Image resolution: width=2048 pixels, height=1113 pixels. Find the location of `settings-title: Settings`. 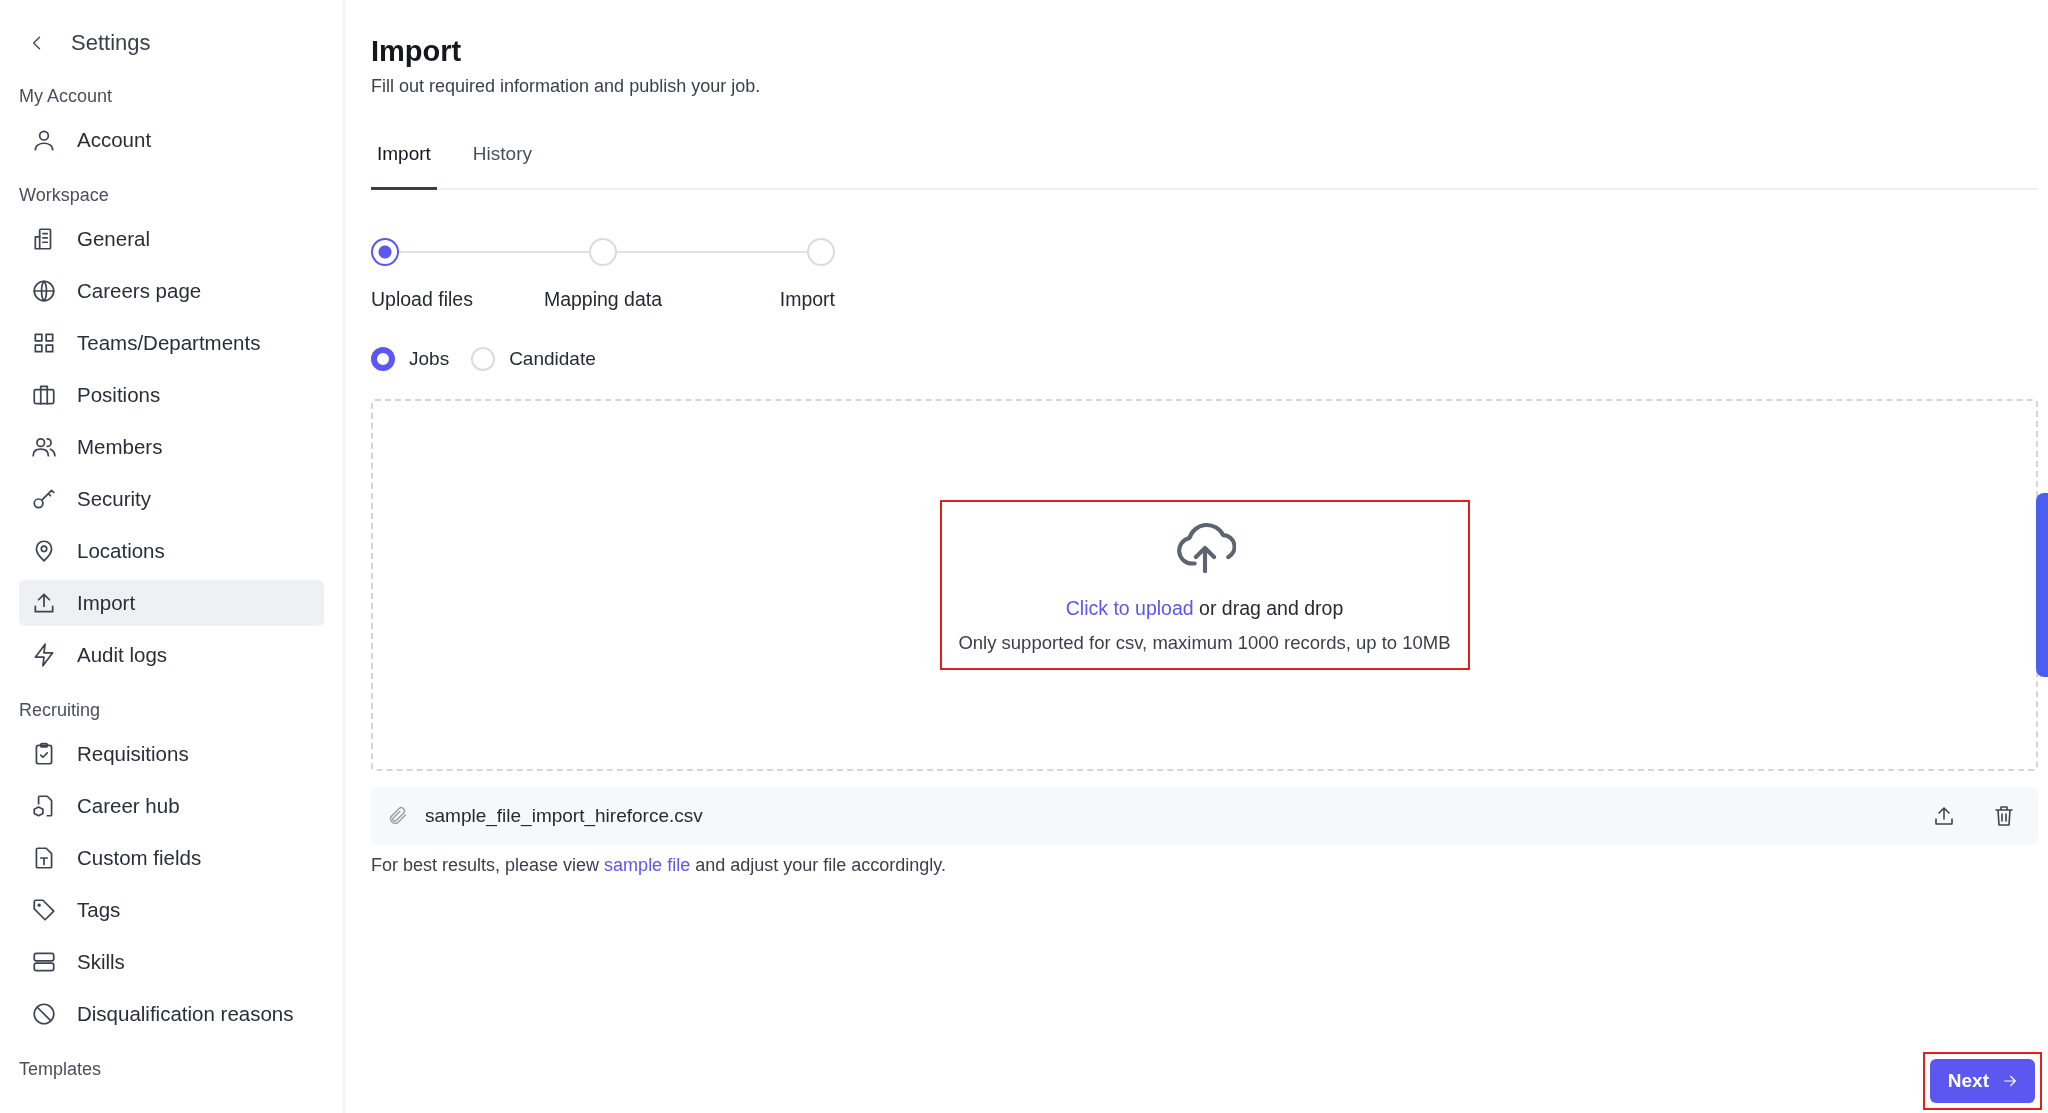

settings-title: Settings is located at coordinates (111, 43).